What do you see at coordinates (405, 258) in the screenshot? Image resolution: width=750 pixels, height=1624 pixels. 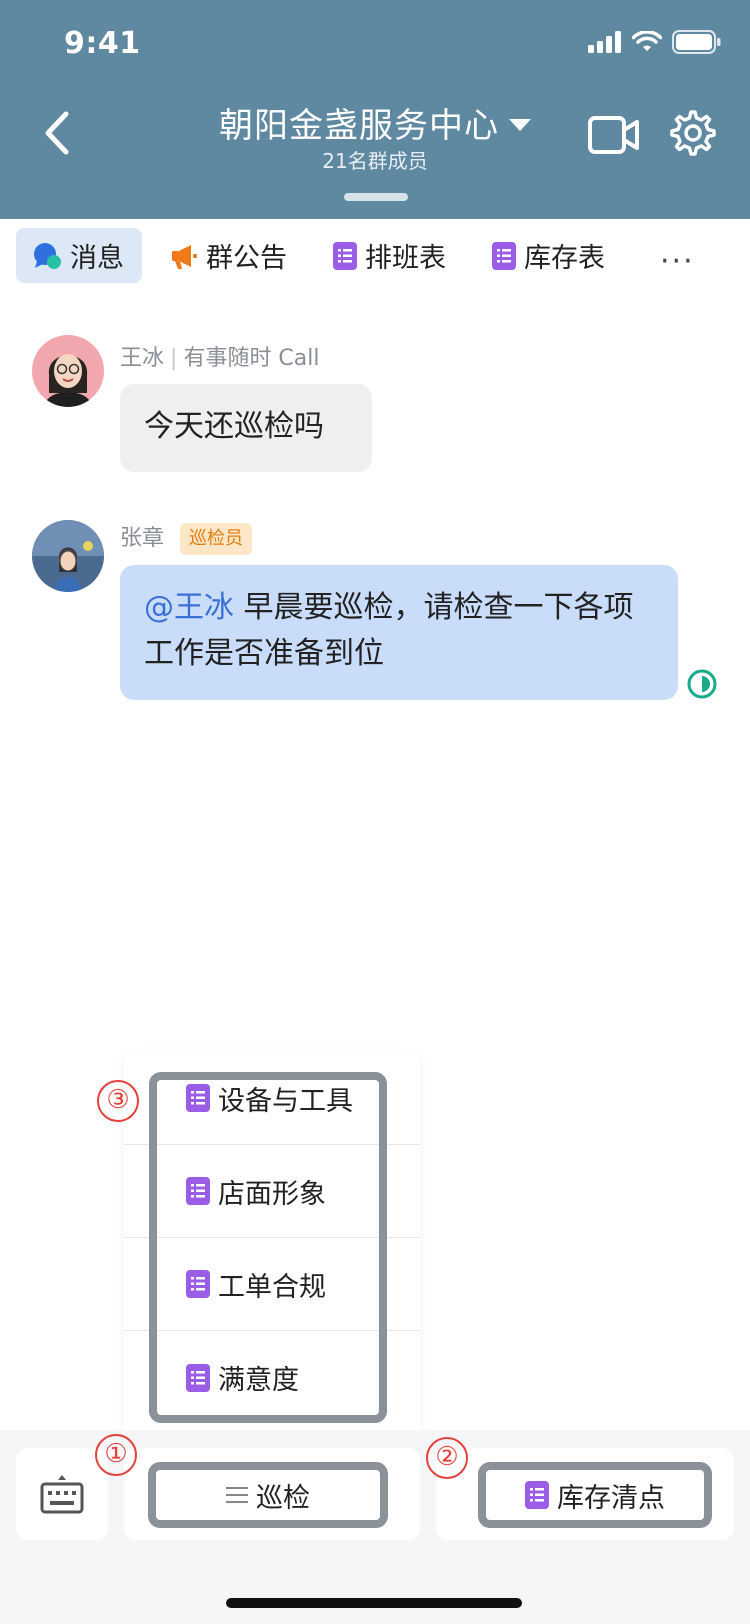 I see `tab-label: 排班表` at bounding box center [405, 258].